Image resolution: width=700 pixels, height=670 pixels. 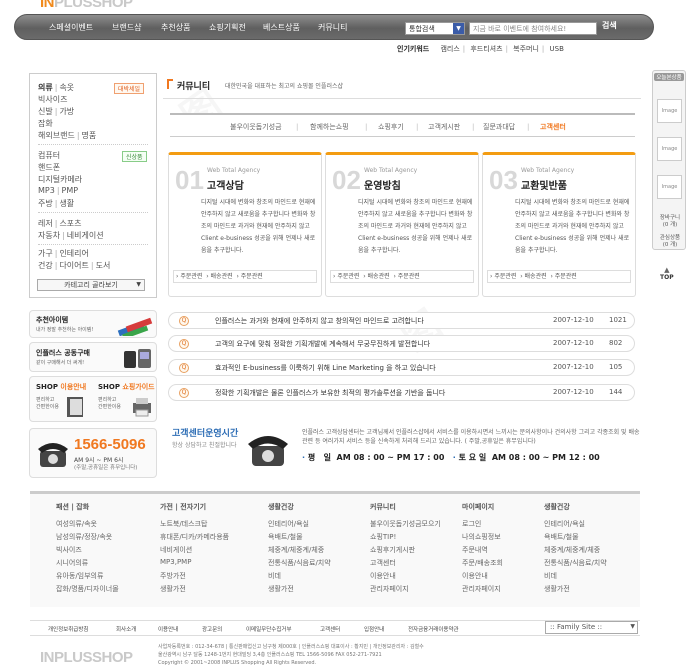 What do you see at coordinates (227, 27) in the screenshot?
I see `nav-item-shopping-plan: 쇼핑기획전` at bounding box center [227, 27].